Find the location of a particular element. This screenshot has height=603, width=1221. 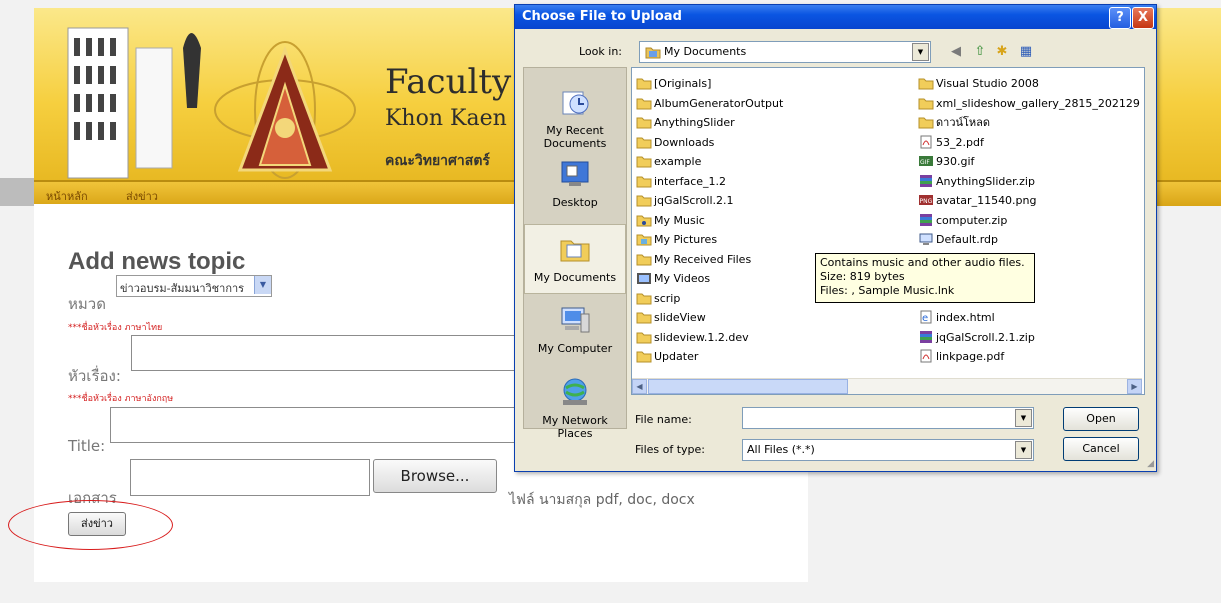

navbar-edge is located at coordinates (17, 192).